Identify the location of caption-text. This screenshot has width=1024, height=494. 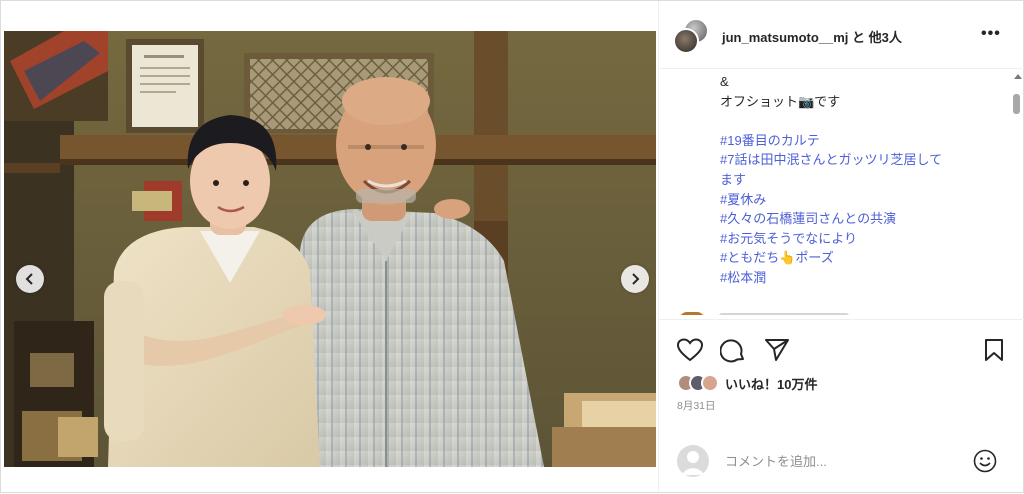
(831, 121).